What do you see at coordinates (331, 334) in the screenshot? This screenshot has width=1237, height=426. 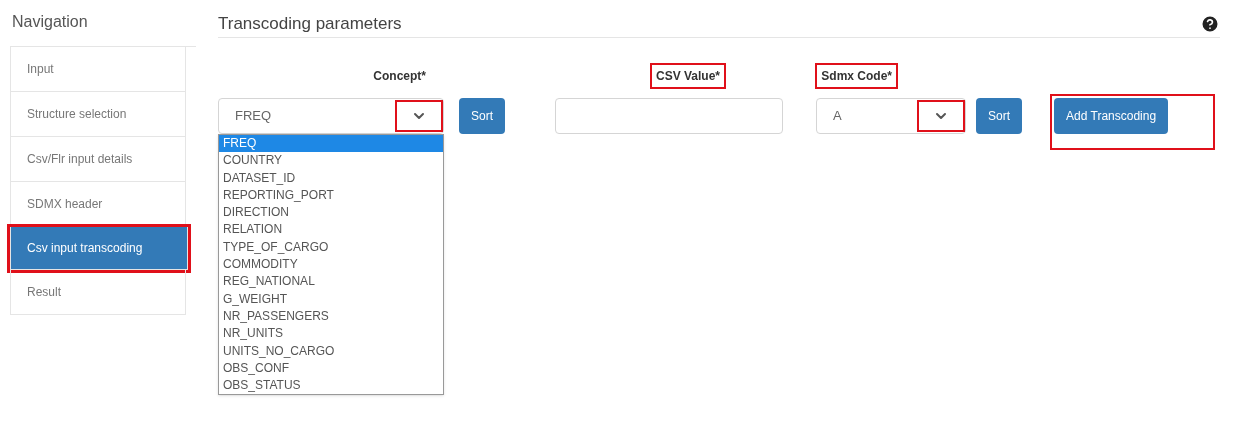 I see `dropdown-option: NR_UNITS` at bounding box center [331, 334].